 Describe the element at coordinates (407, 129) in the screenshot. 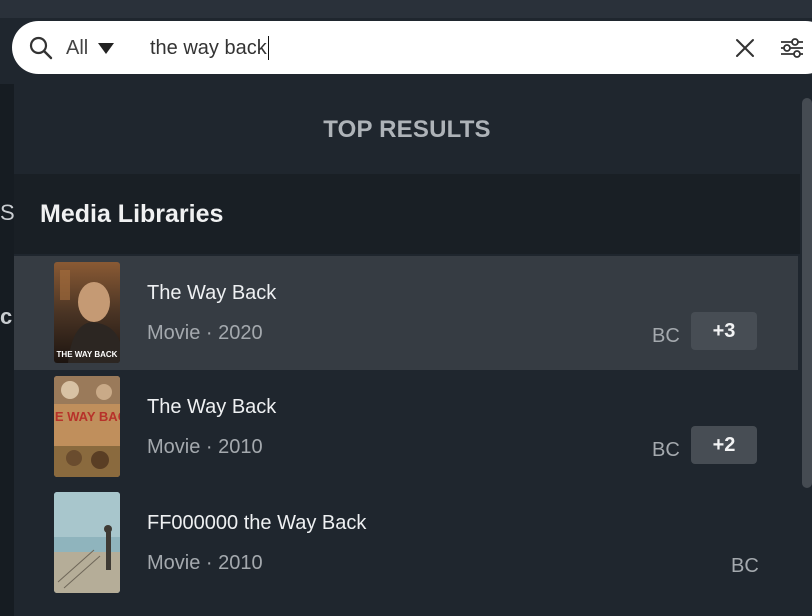

I see `top-results-header: TOP RESULTS` at that location.